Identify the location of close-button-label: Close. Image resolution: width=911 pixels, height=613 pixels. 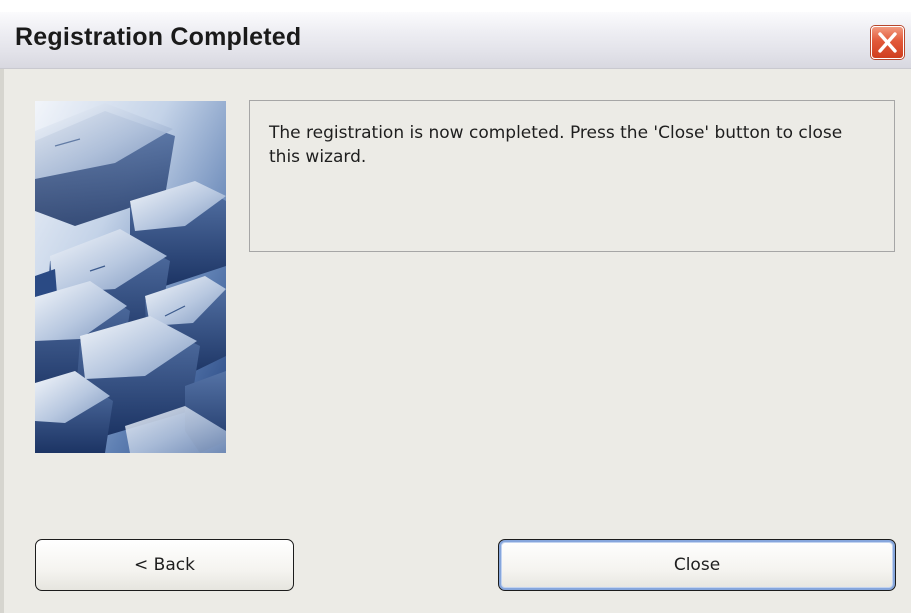
(697, 565).